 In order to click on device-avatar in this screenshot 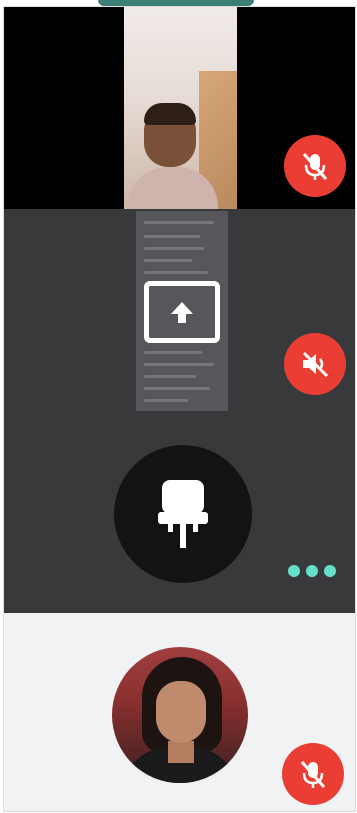, I will do `click(183, 514)`.